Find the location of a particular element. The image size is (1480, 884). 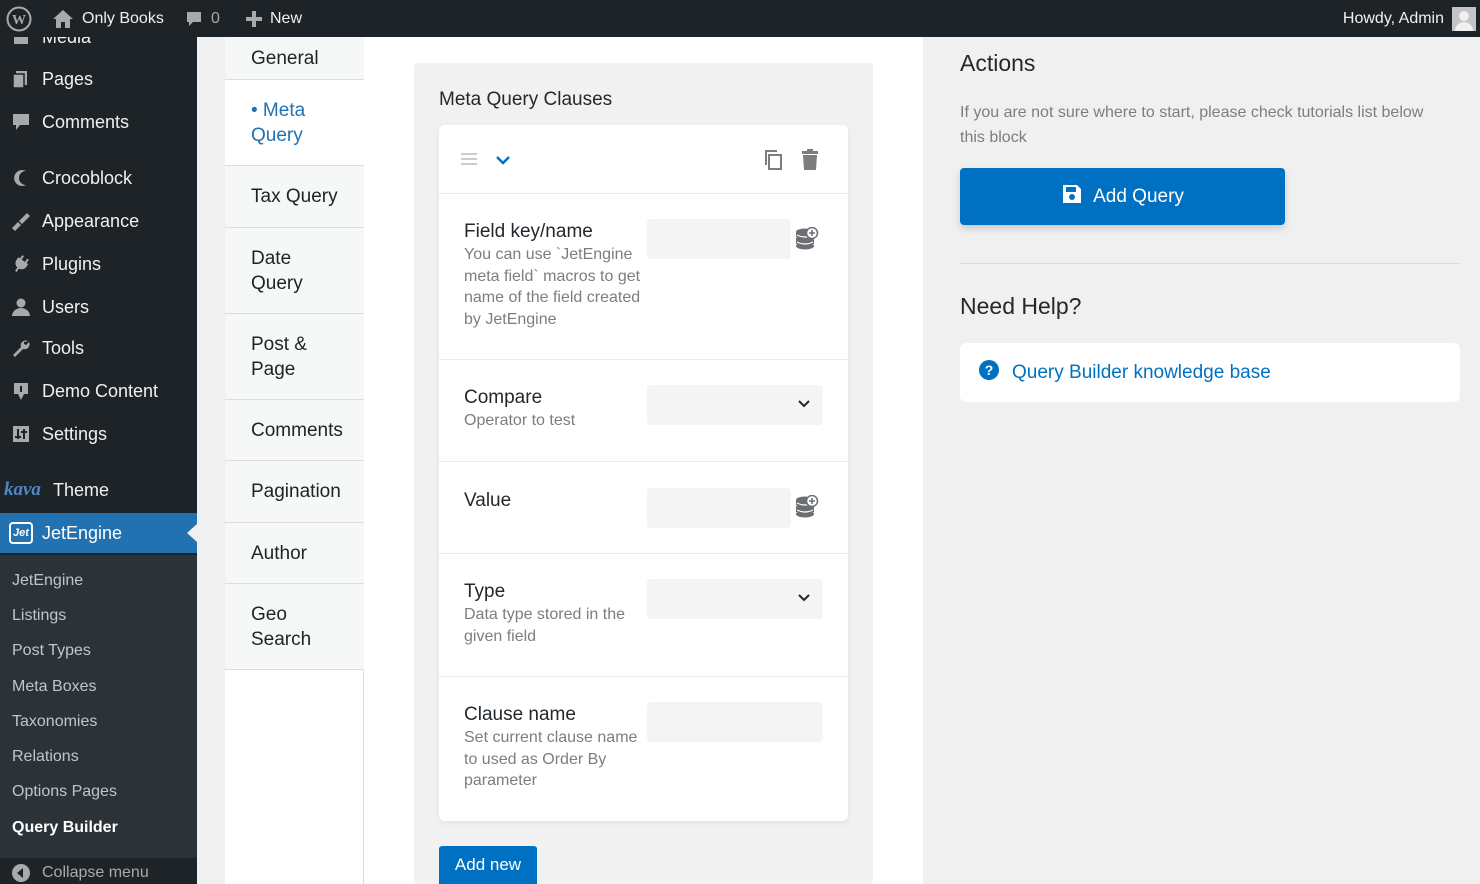

sidebar-item-tools: Tools is located at coordinates (98, 348).